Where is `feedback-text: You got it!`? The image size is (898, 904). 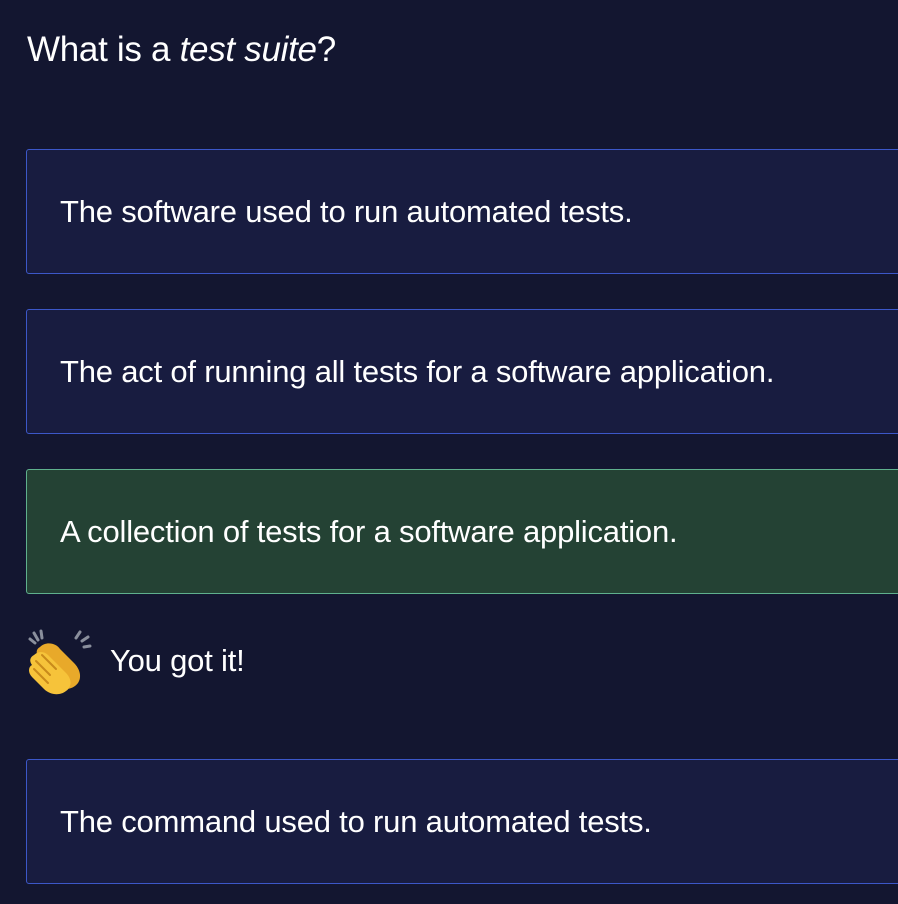 feedback-text: You got it! is located at coordinates (177, 660).